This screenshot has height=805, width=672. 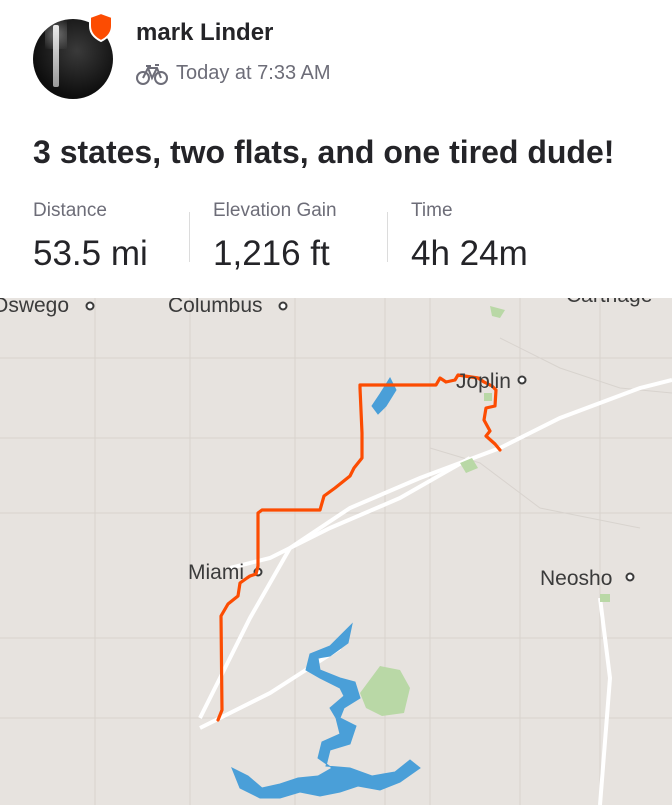 What do you see at coordinates (34, 307) in the screenshot?
I see `map-label-oswego: Oswego` at bounding box center [34, 307].